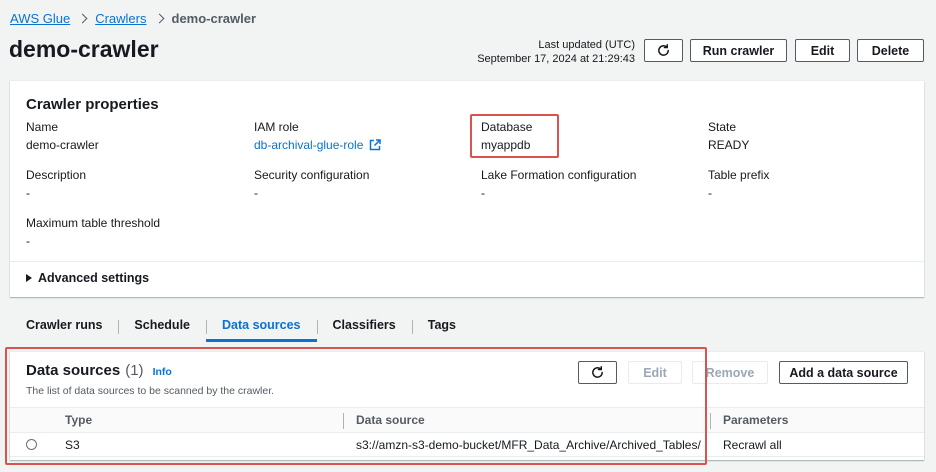 This screenshot has height=472, width=936. Describe the element at coordinates (256, 193) in the screenshot. I see `prop-security-value: -` at that location.